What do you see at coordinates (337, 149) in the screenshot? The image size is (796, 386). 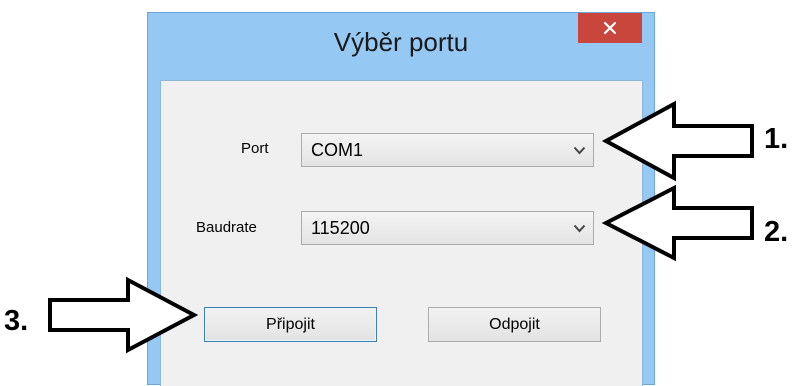 I see `port-select-value: COM1` at bounding box center [337, 149].